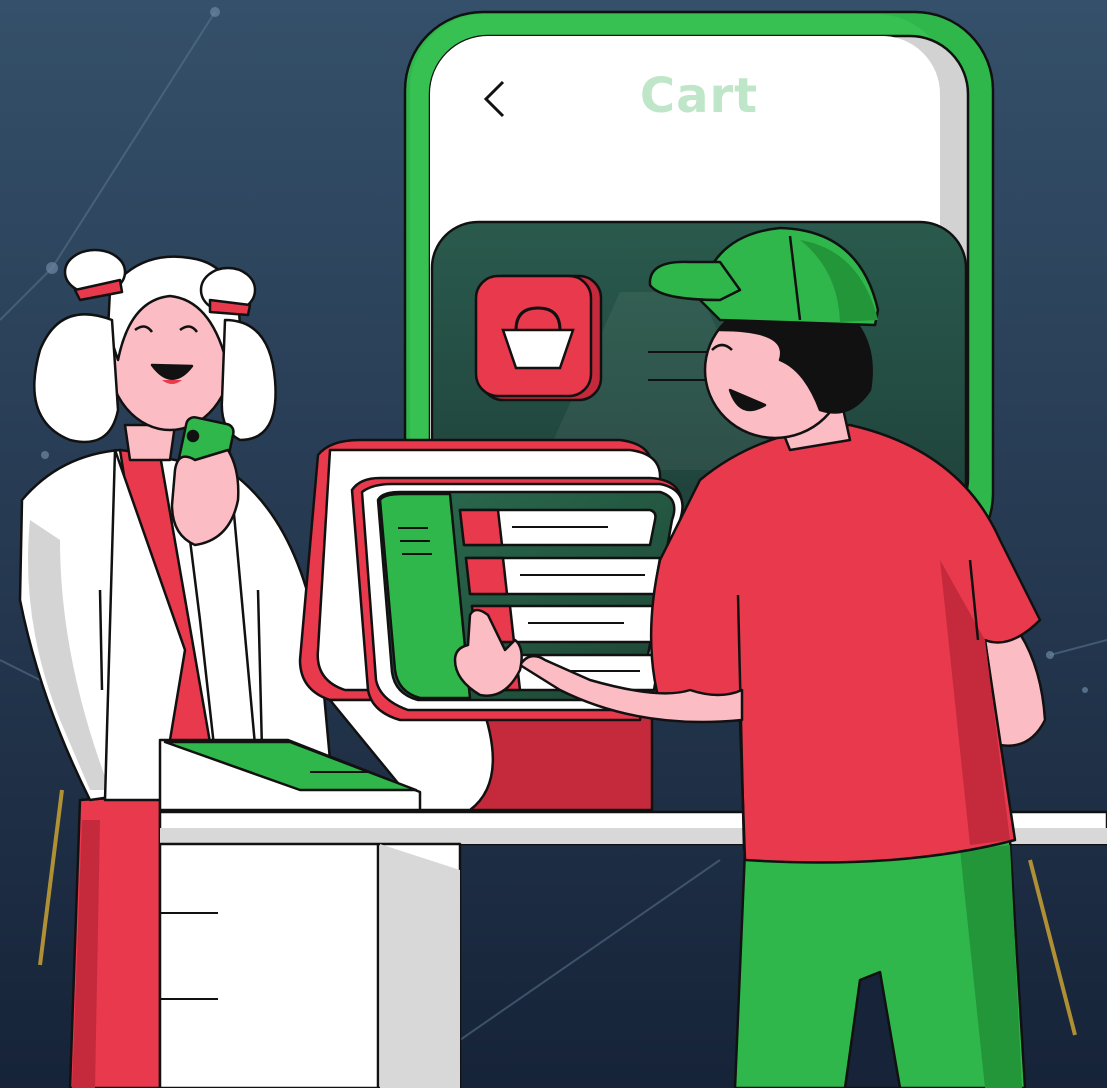  What do you see at coordinates (699, 96) in the screenshot?
I see `page-title: Cart` at bounding box center [699, 96].